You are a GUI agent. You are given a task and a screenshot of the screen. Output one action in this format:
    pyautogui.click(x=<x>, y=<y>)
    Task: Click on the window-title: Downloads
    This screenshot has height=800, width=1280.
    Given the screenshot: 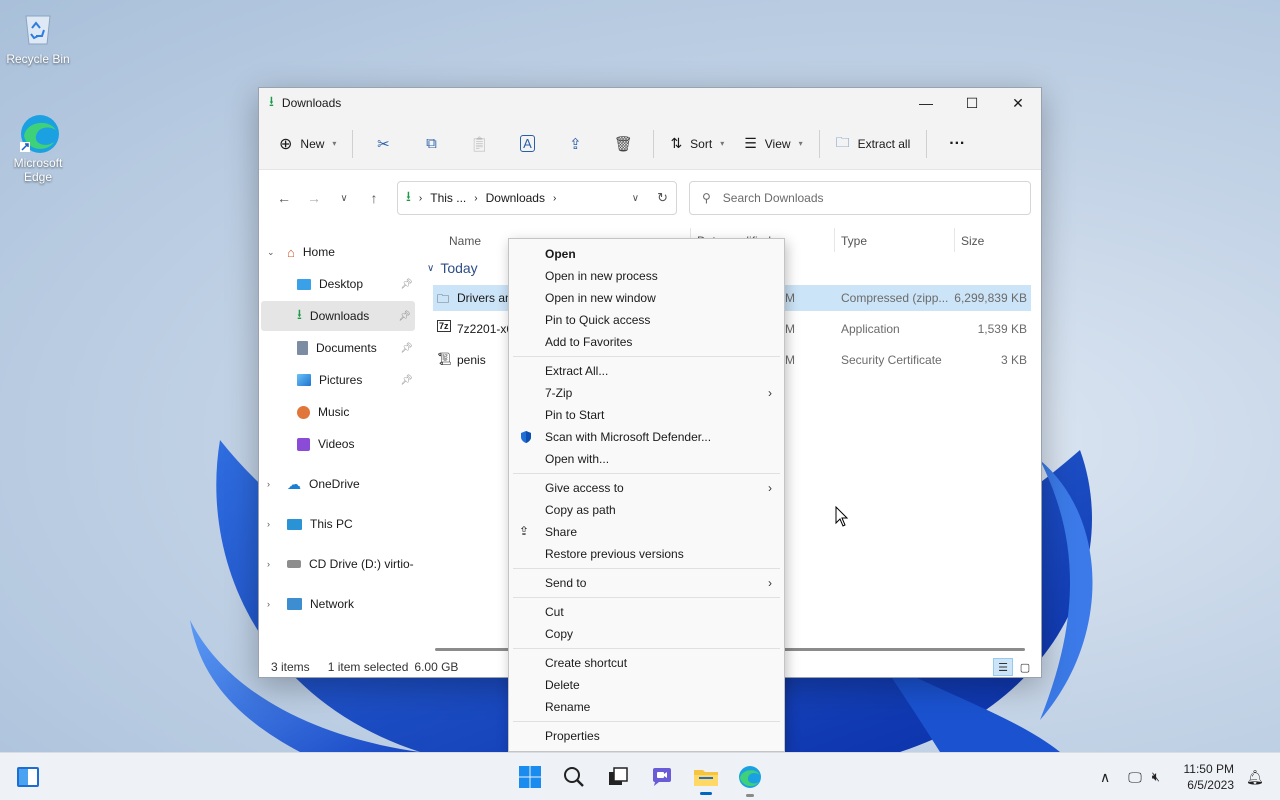 What is the action you would take?
    pyautogui.click(x=311, y=103)
    